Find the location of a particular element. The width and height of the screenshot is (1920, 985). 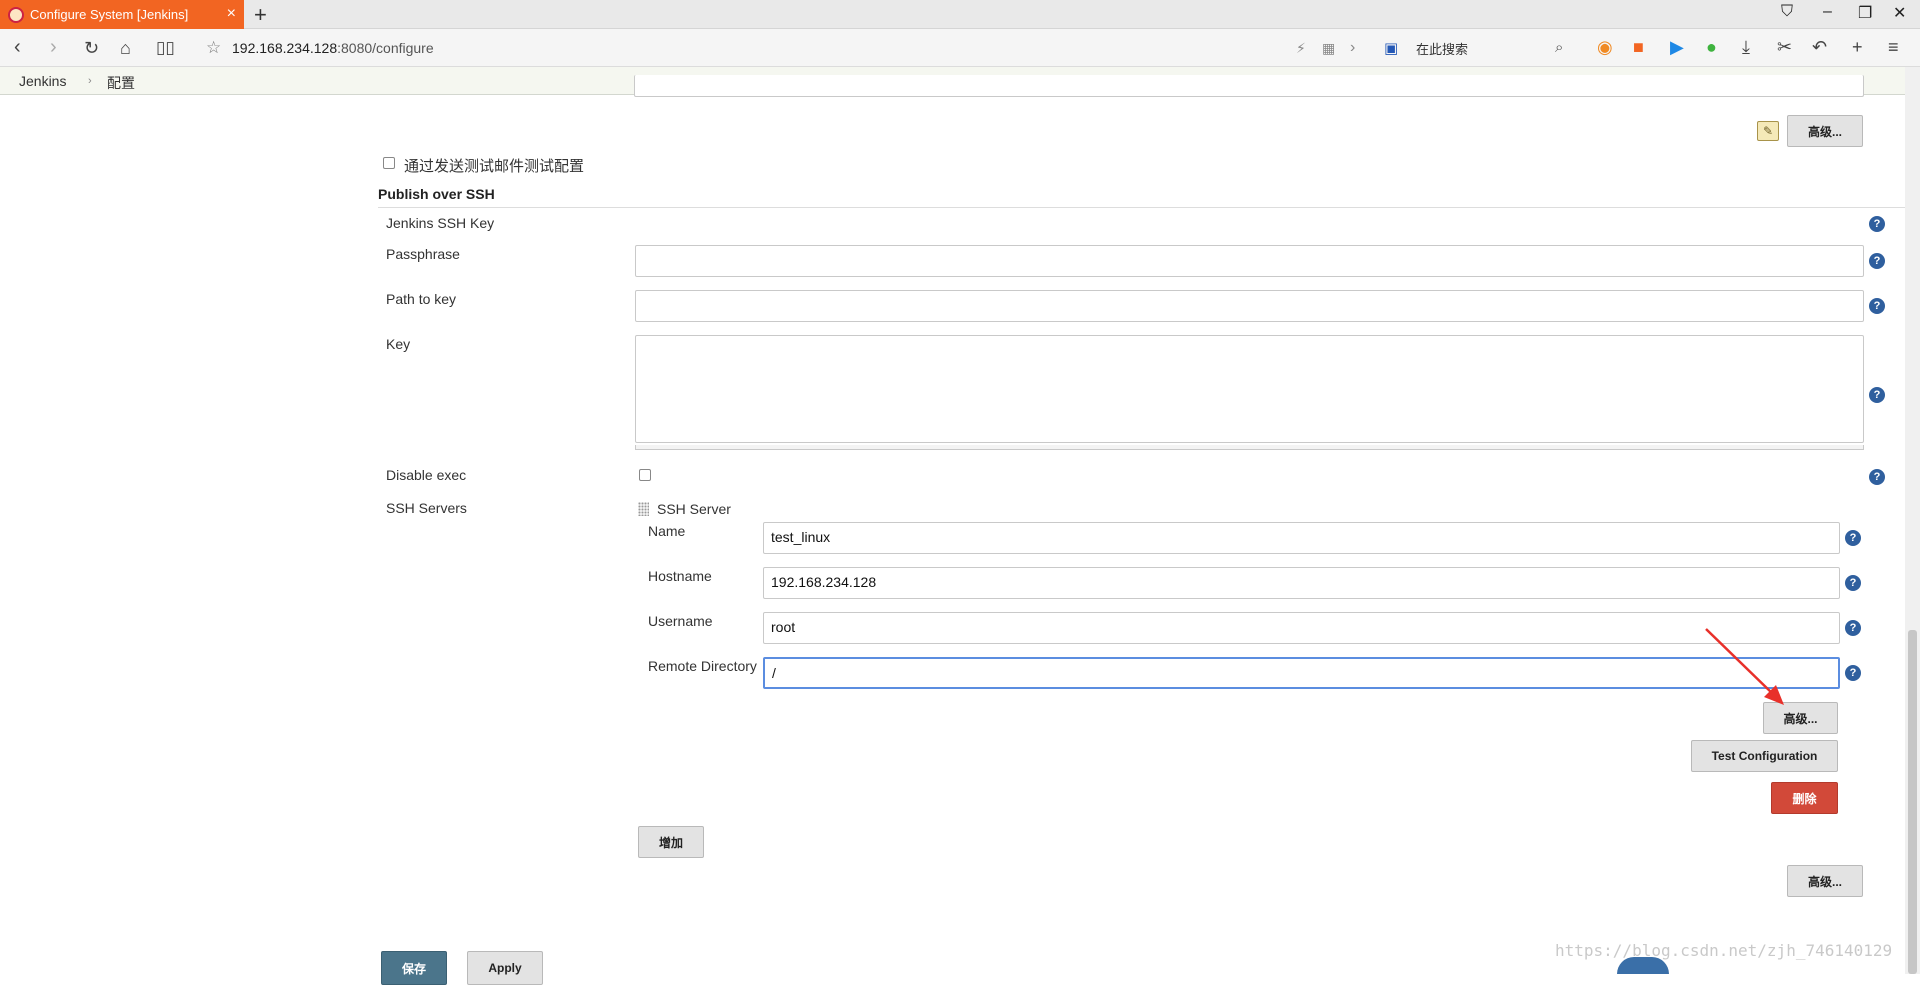

reader-icon: ▯▯ is located at coordinates (165, 48).